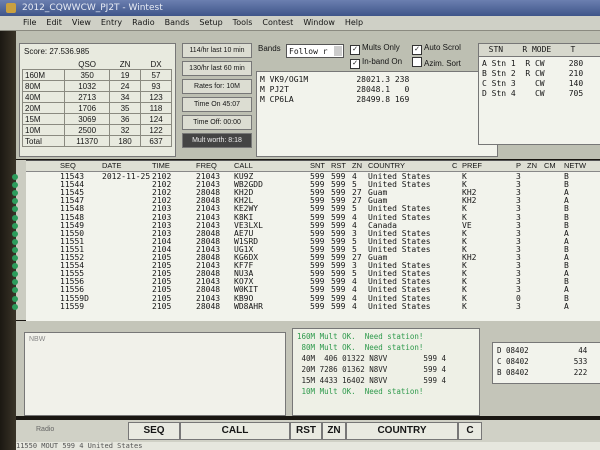 Image resolution: width=600 pixels, height=450 pixels. I want to click on score-row: 15M 3069 36 124, so click(96, 119).